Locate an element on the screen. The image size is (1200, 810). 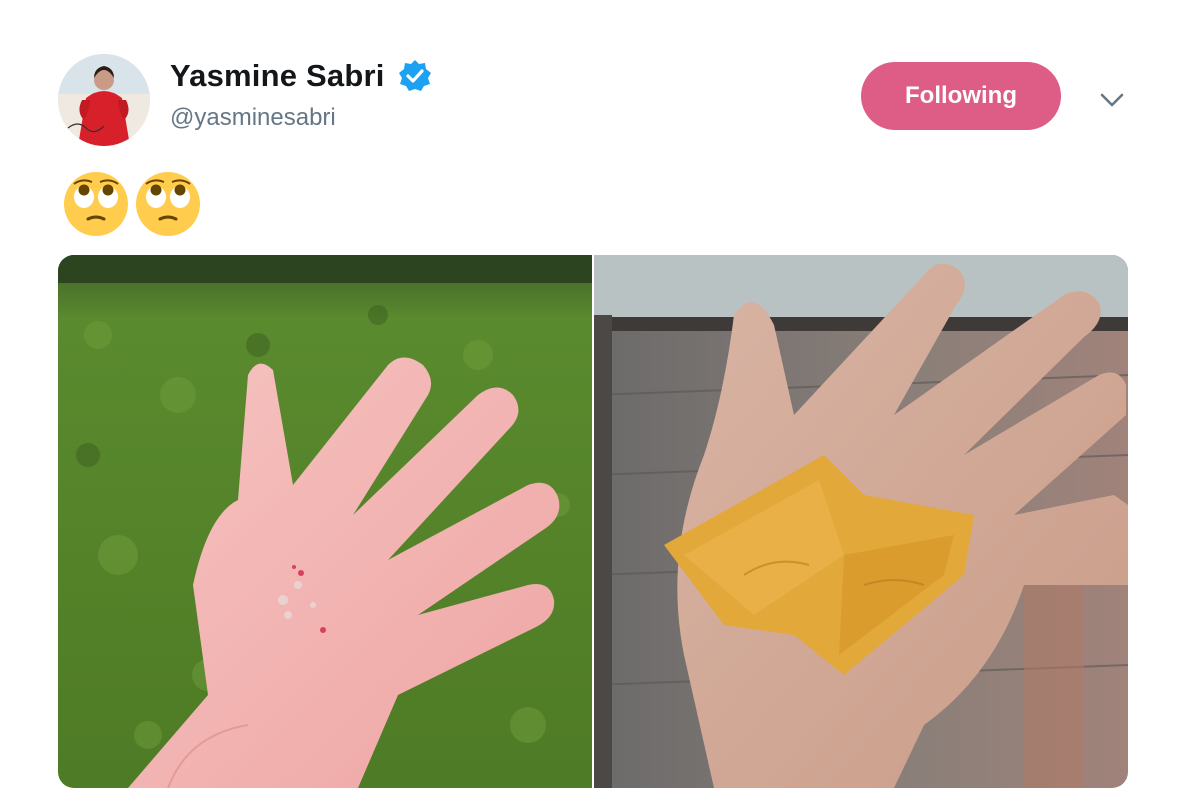
author-info: Yasmine Sabri @yasminesabri is located at coordinates (301, 95).